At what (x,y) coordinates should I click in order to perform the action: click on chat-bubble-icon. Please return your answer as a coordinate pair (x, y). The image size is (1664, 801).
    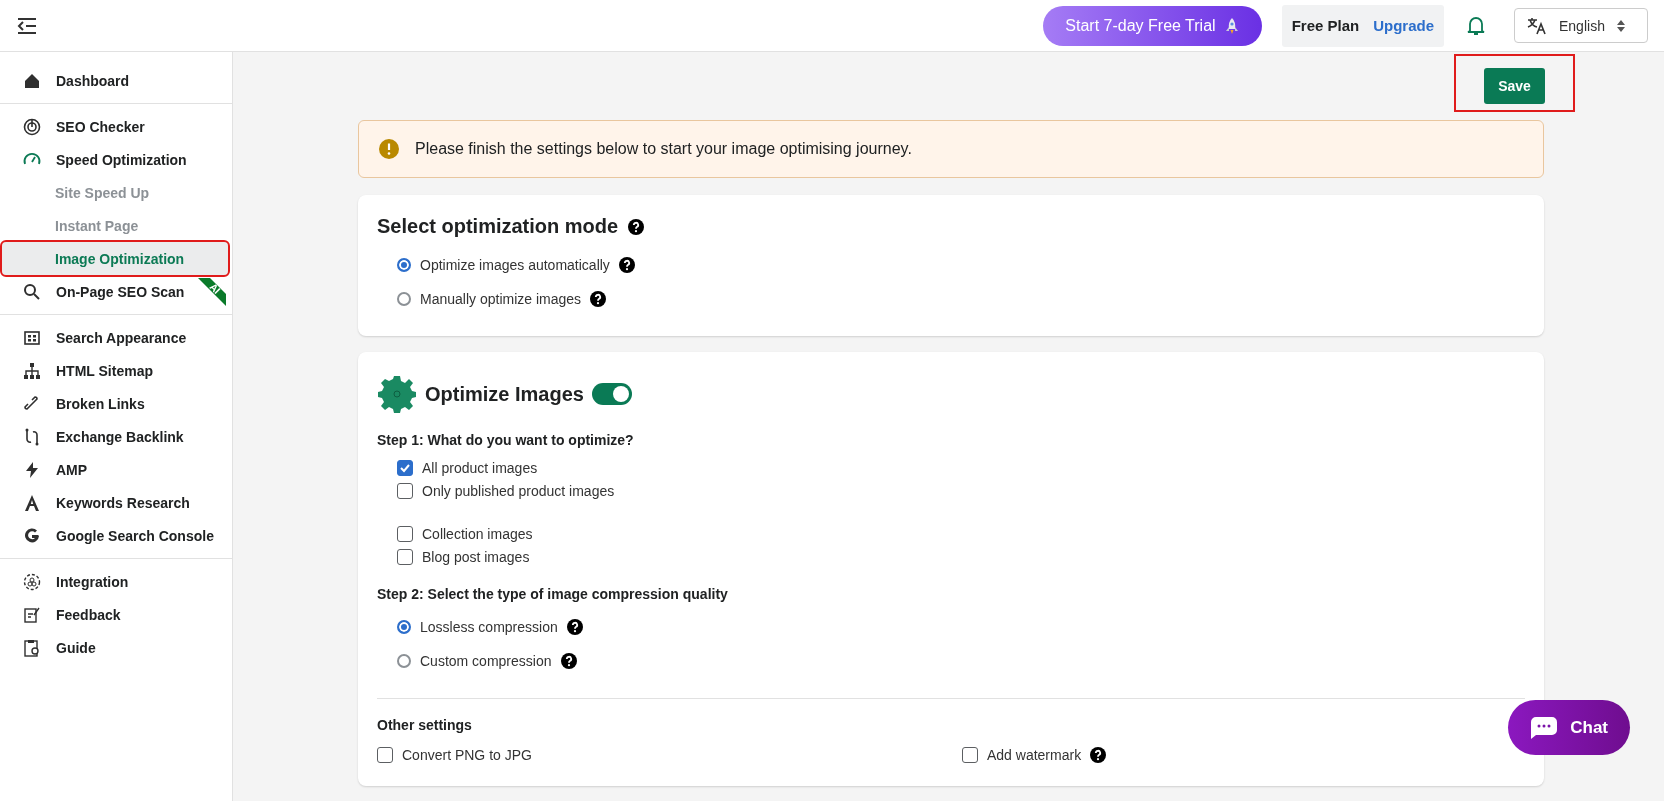
    Looking at the image, I should click on (1544, 727).